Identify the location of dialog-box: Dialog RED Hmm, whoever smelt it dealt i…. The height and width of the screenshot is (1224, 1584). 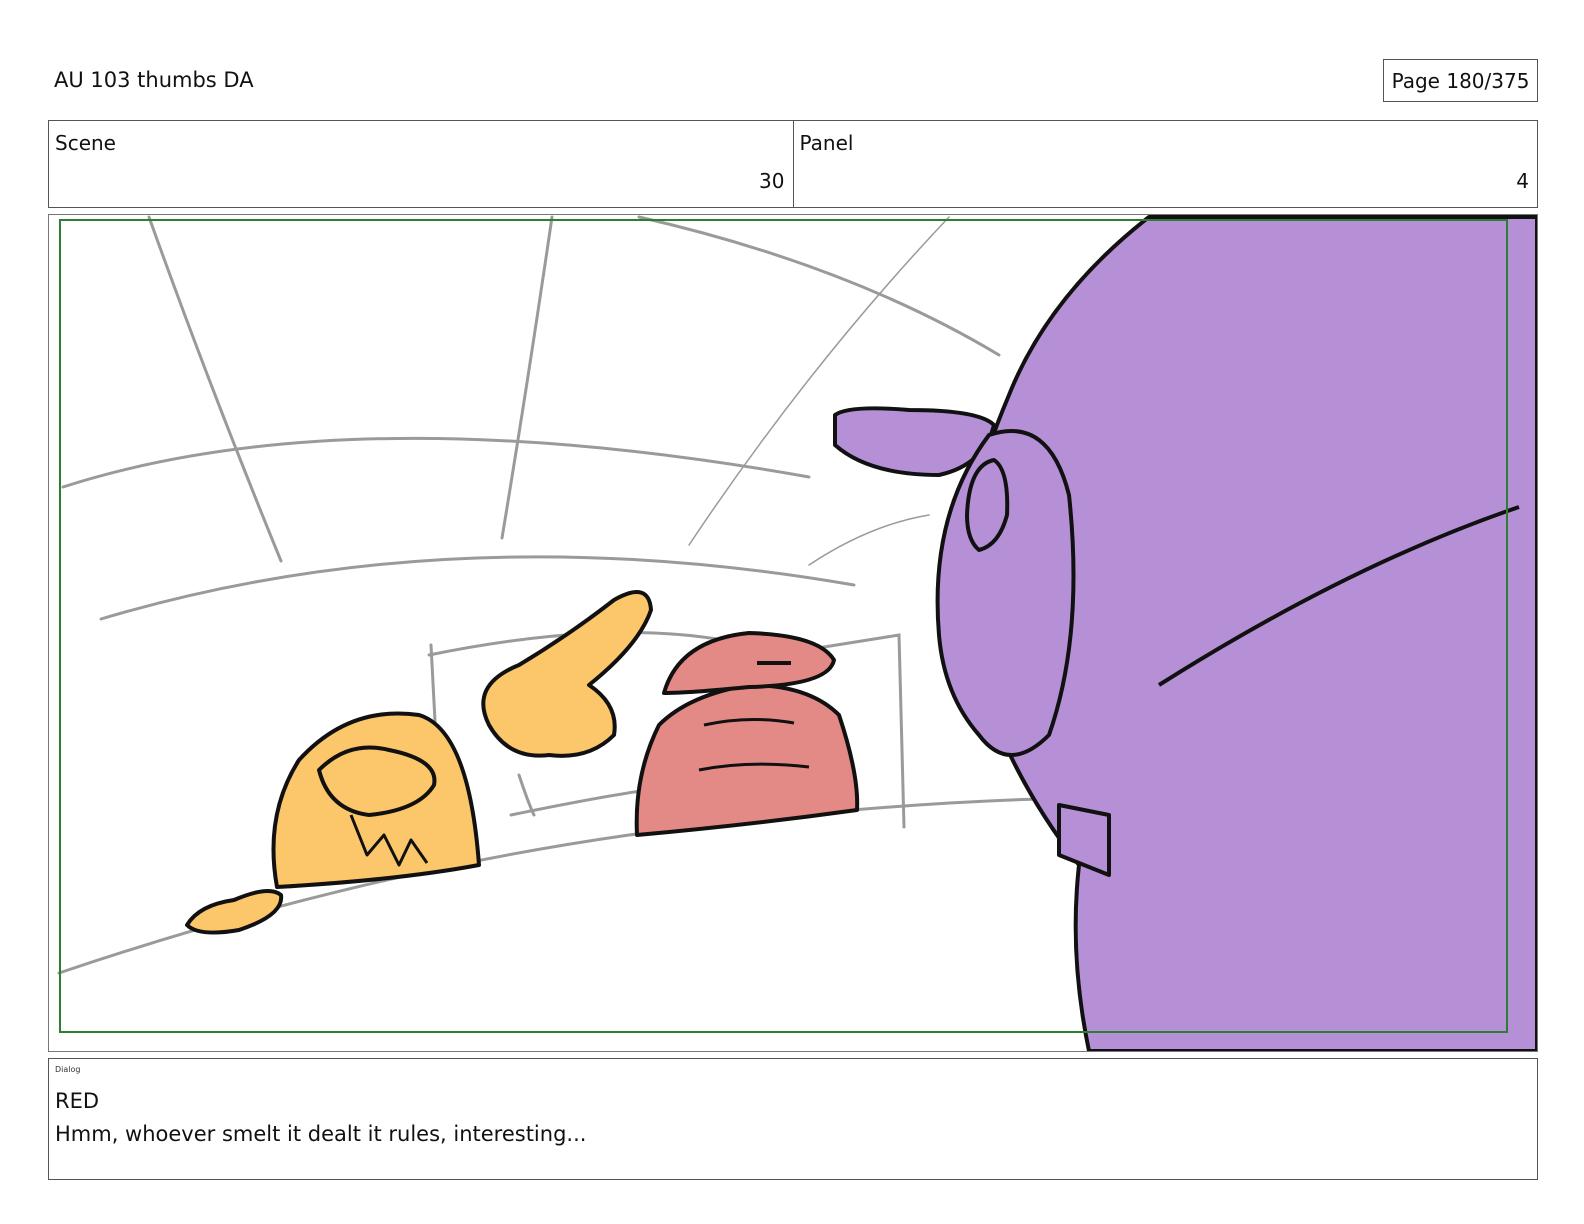
(793, 1119).